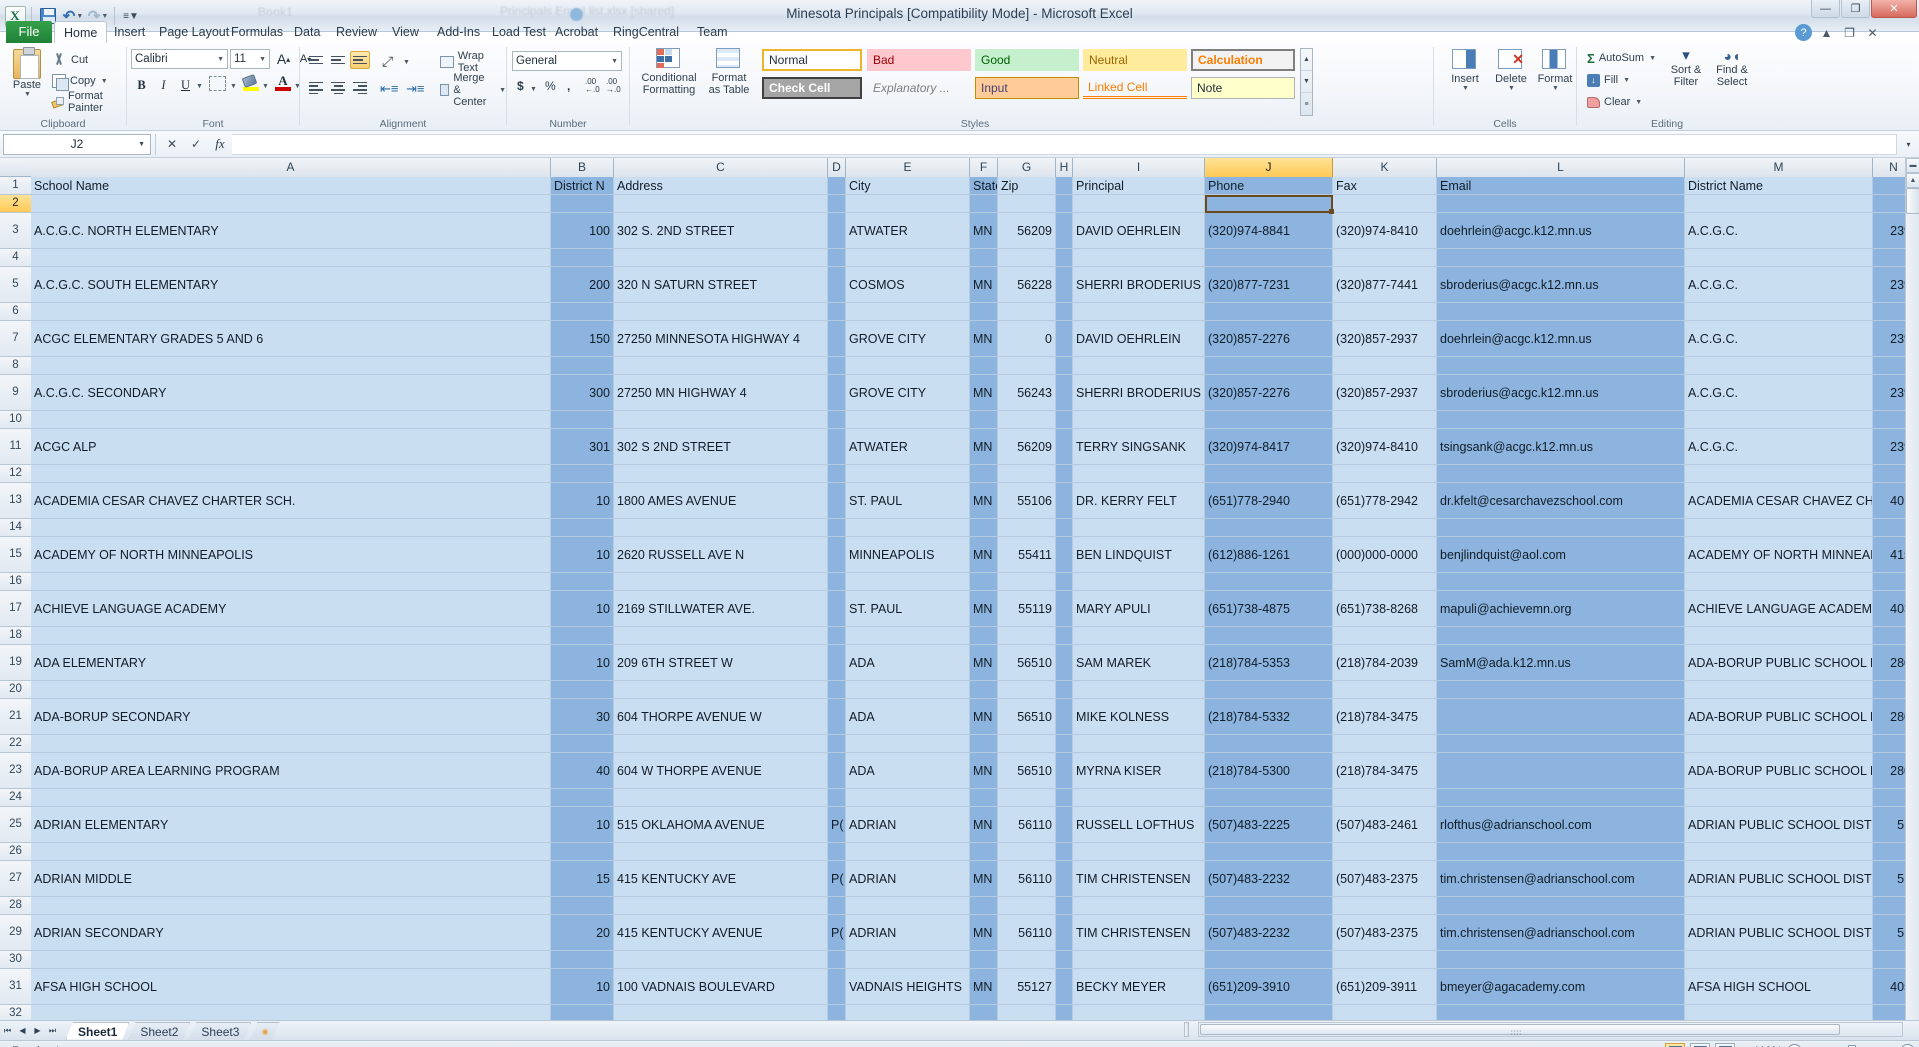 Image resolution: width=1919 pixels, height=1047 pixels. Describe the element at coordinates (473, 90) in the screenshot. I see `merge-center-button: Merge & Center ▼` at that location.